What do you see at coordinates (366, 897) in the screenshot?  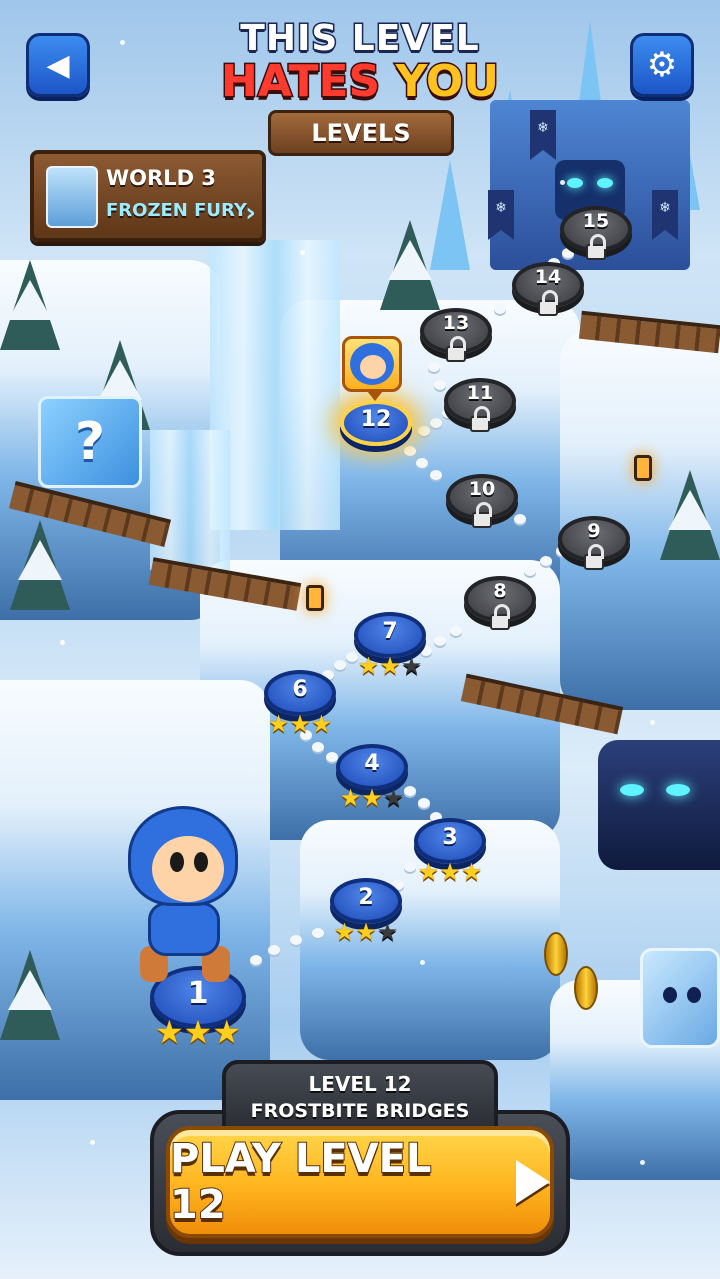 I see `level-number: 2` at bounding box center [366, 897].